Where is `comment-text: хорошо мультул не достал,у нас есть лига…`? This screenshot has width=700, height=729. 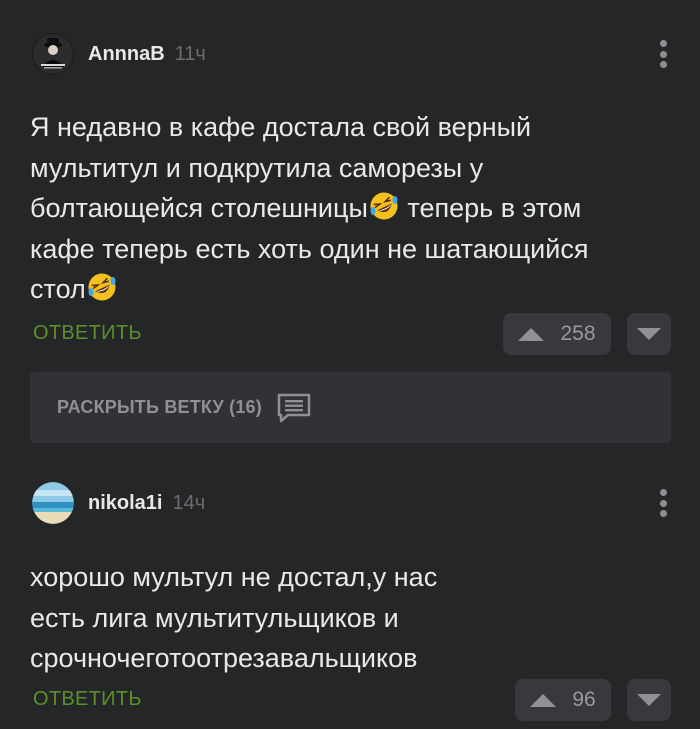
comment-text: хорошо мультул не достал,у нас есть лига… is located at coordinates (234, 617).